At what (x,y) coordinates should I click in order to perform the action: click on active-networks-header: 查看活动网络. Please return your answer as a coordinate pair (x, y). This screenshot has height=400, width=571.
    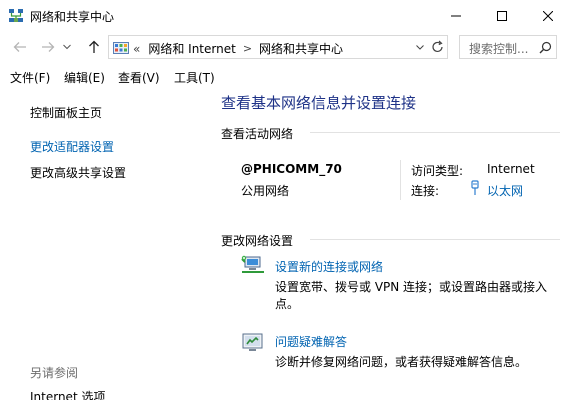
    Looking at the image, I should click on (257, 134).